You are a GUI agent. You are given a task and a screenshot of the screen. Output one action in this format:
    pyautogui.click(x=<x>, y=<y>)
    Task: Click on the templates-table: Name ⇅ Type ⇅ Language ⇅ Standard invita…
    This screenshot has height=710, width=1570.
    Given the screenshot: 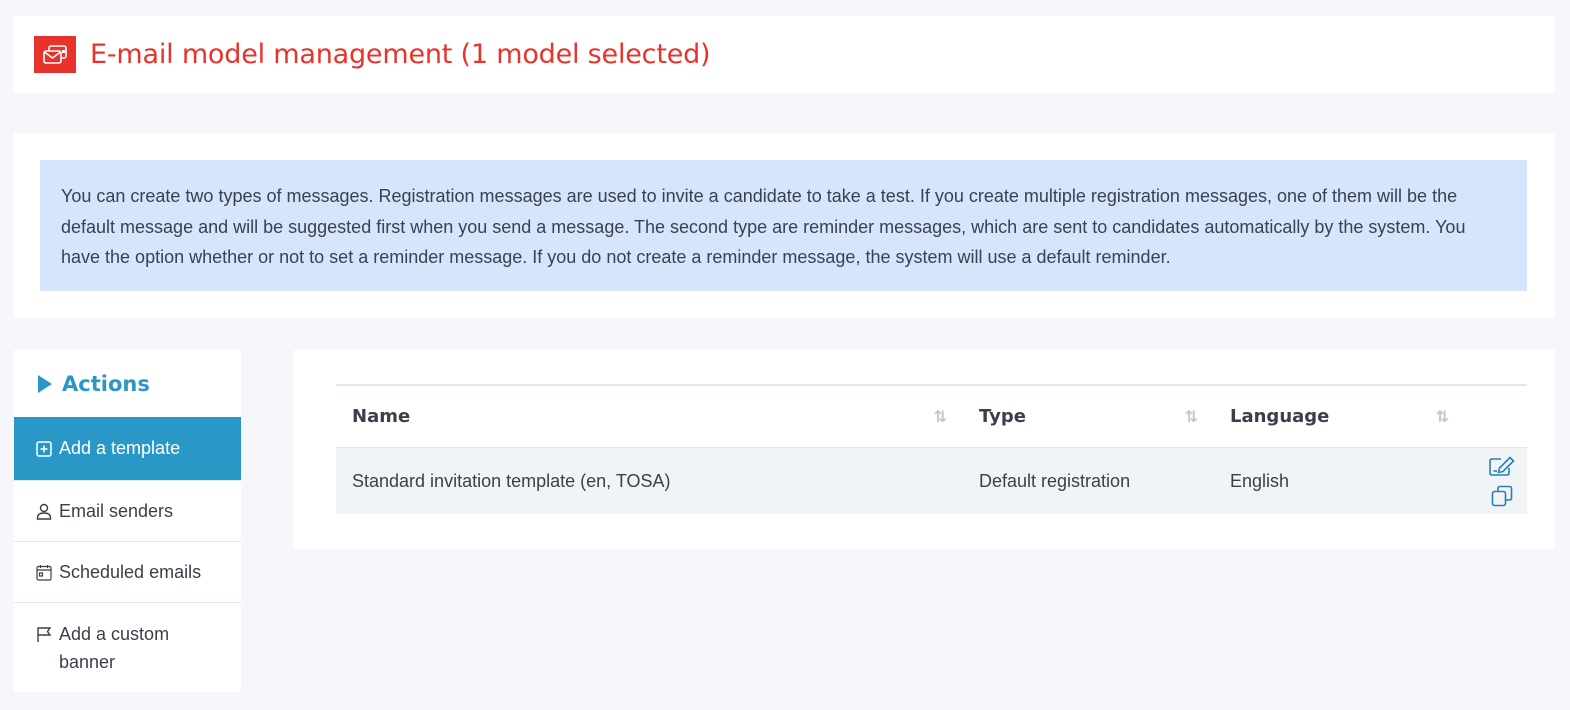 What is the action you would take?
    pyautogui.click(x=931, y=449)
    